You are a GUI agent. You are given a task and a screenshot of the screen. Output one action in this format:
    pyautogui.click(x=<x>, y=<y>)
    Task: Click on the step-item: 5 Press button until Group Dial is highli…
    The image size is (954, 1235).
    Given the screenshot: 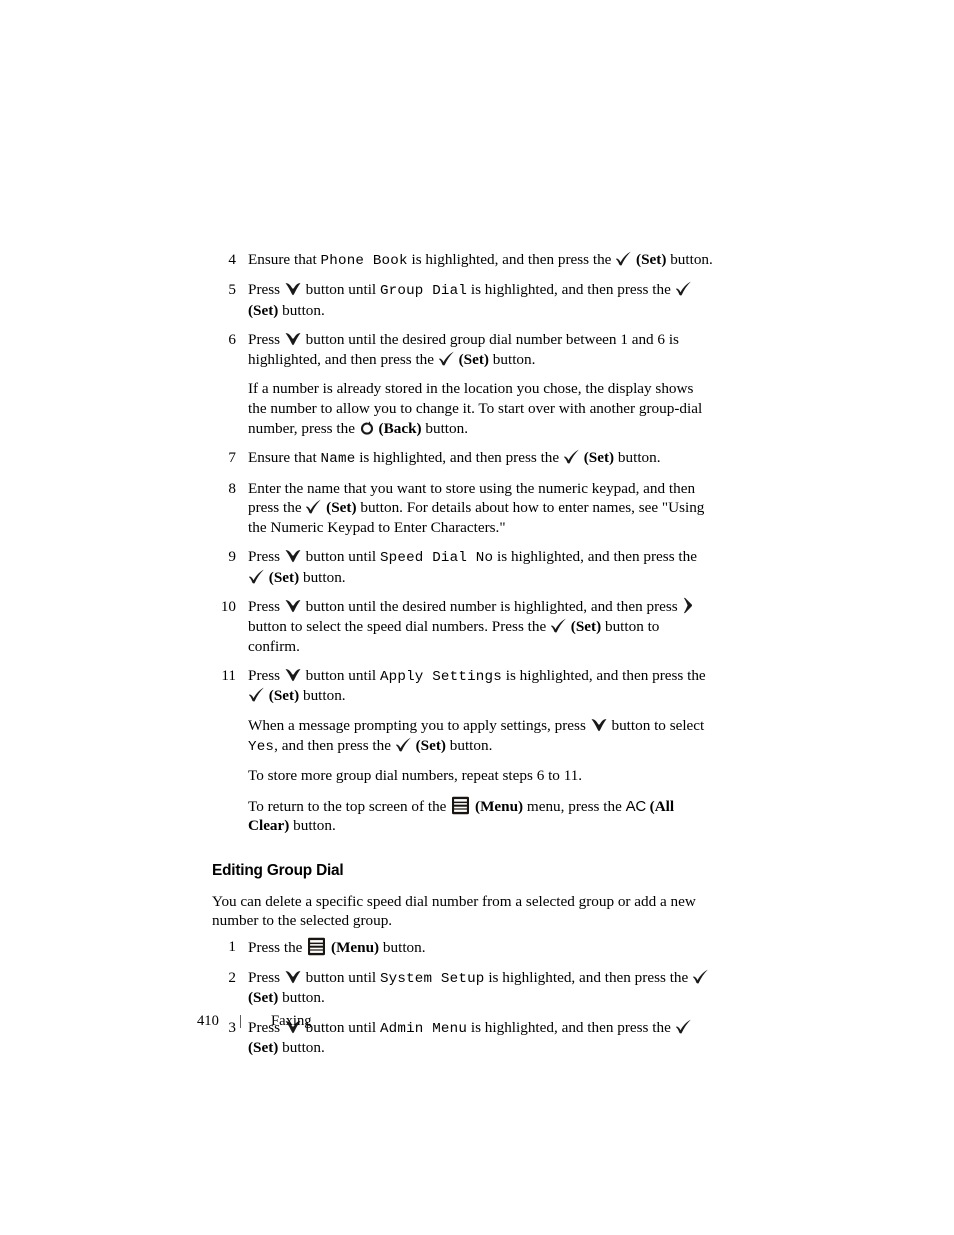 What is the action you would take?
    pyautogui.click(x=463, y=300)
    